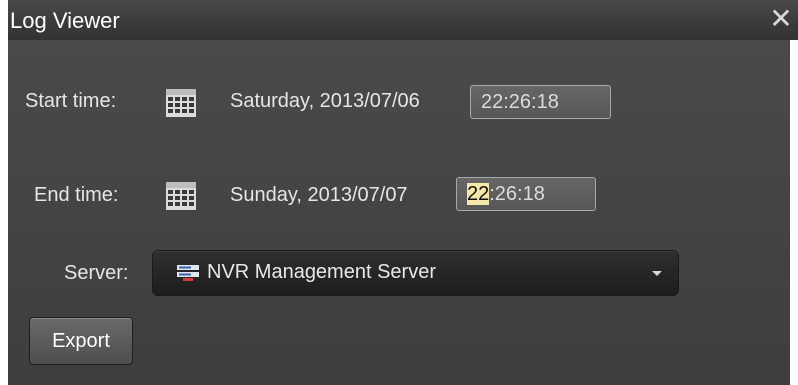  Describe the element at coordinates (403, 20) in the screenshot. I see `title-bar: Log Viewer ✕` at that location.